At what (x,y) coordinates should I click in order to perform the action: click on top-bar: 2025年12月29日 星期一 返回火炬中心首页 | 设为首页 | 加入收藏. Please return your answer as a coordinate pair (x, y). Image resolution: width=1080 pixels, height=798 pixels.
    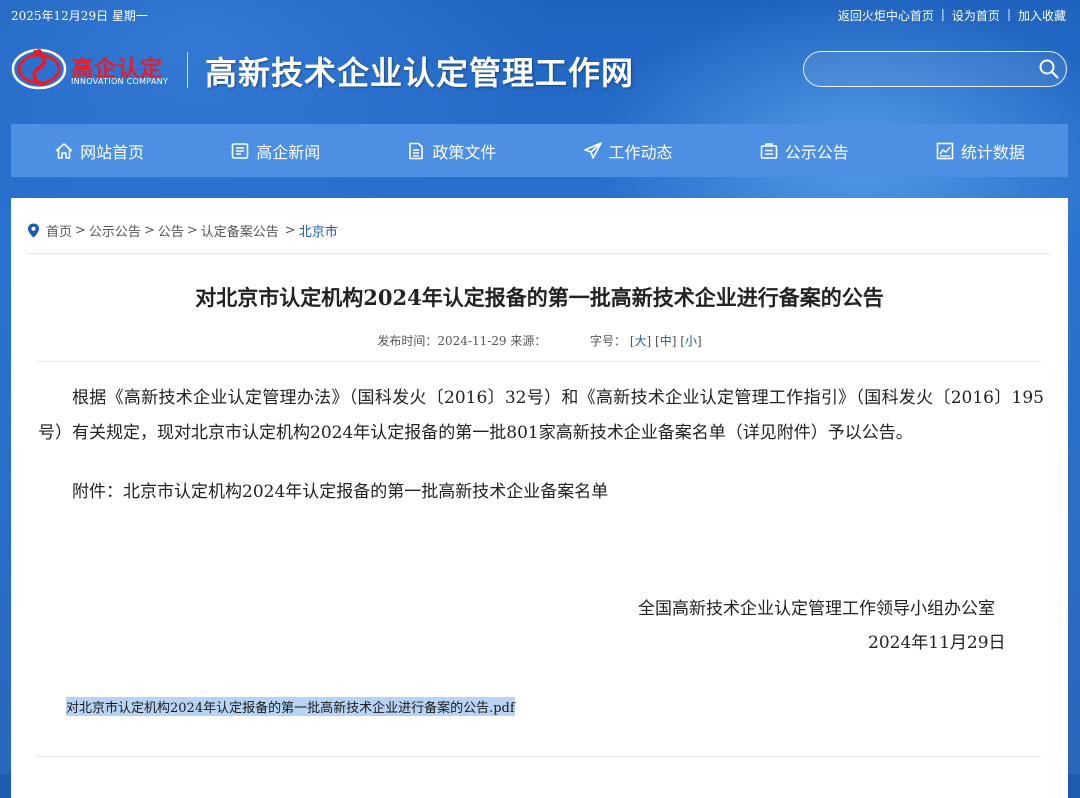
    Looking at the image, I should click on (540, 14).